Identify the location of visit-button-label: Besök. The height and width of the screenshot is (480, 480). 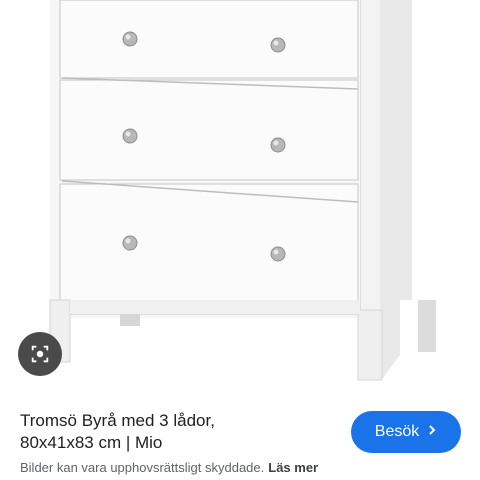
(397, 431).